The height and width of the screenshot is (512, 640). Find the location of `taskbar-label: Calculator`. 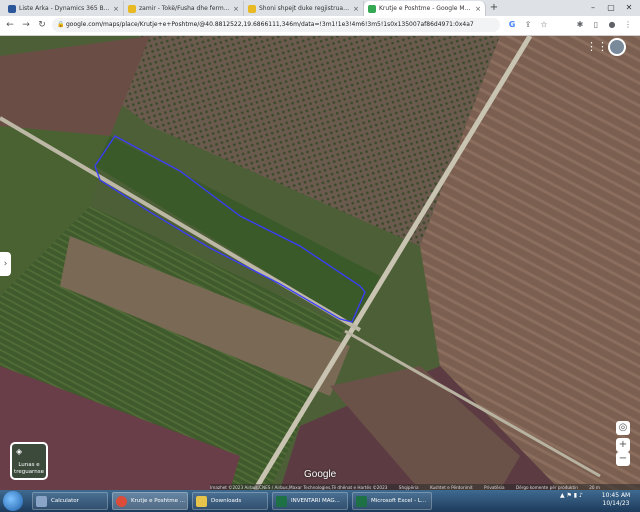

taskbar-label: Calculator is located at coordinates (65, 501).